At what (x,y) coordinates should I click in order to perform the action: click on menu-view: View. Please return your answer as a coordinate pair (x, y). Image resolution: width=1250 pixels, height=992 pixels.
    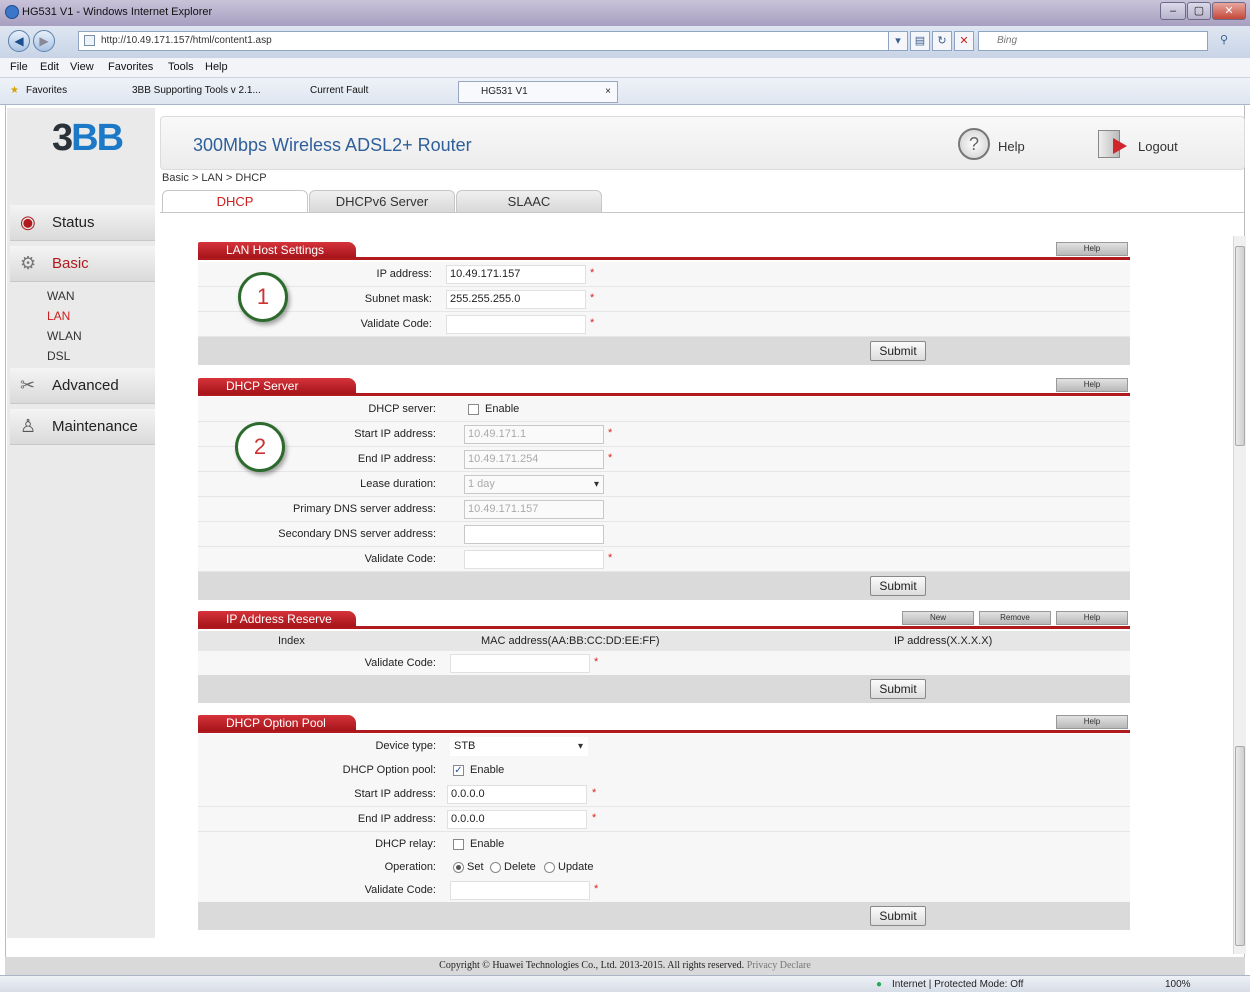
    Looking at the image, I should click on (82, 67).